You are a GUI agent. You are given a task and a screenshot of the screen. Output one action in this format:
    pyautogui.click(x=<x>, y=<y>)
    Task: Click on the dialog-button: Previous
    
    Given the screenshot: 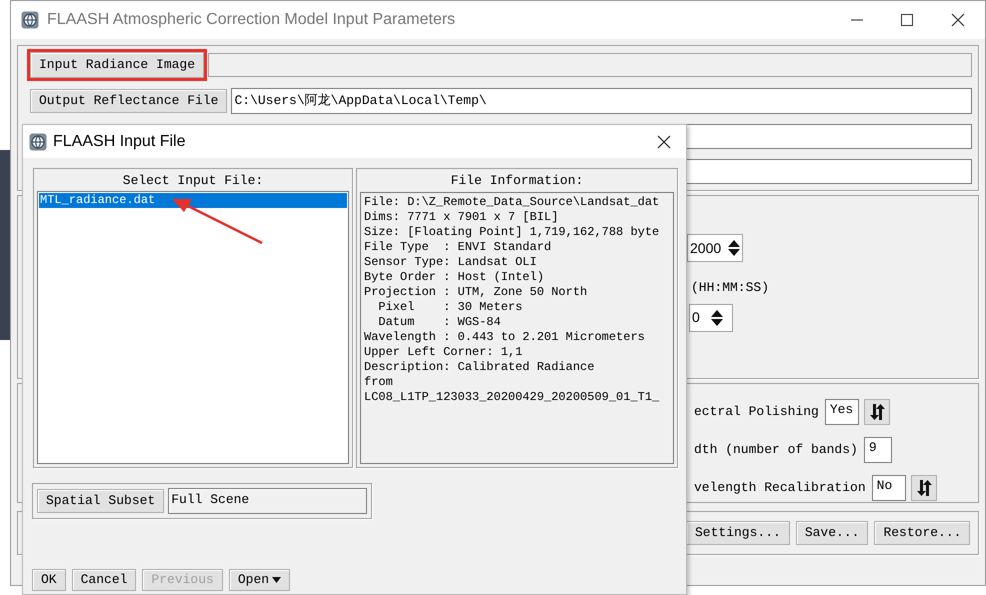 What is the action you would take?
    pyautogui.click(x=182, y=580)
    